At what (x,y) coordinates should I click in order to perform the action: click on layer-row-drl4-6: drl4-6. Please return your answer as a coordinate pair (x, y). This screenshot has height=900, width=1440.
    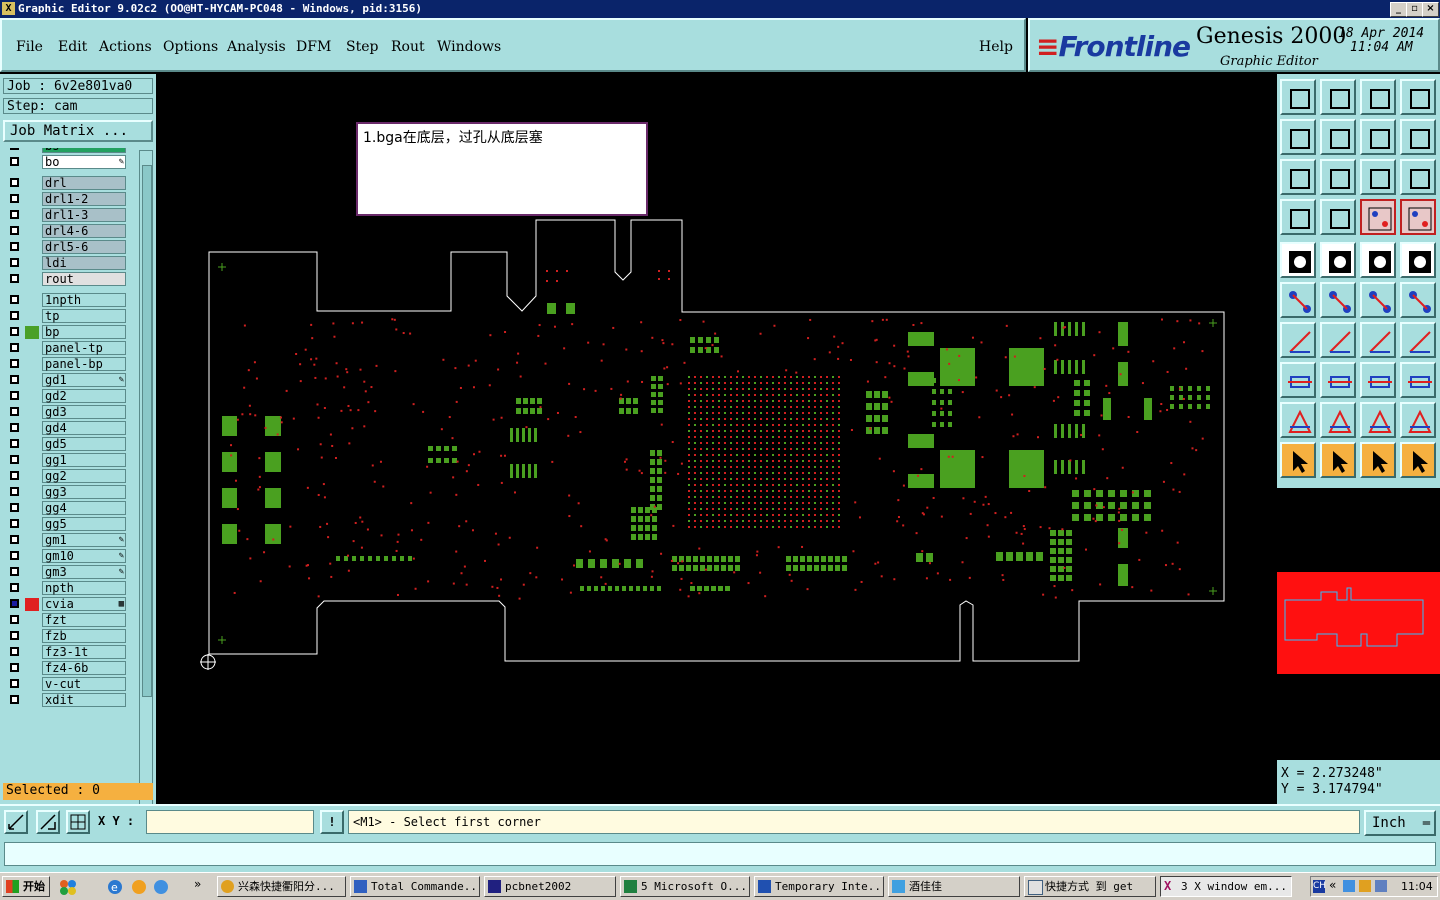
    Looking at the image, I should click on (68, 231).